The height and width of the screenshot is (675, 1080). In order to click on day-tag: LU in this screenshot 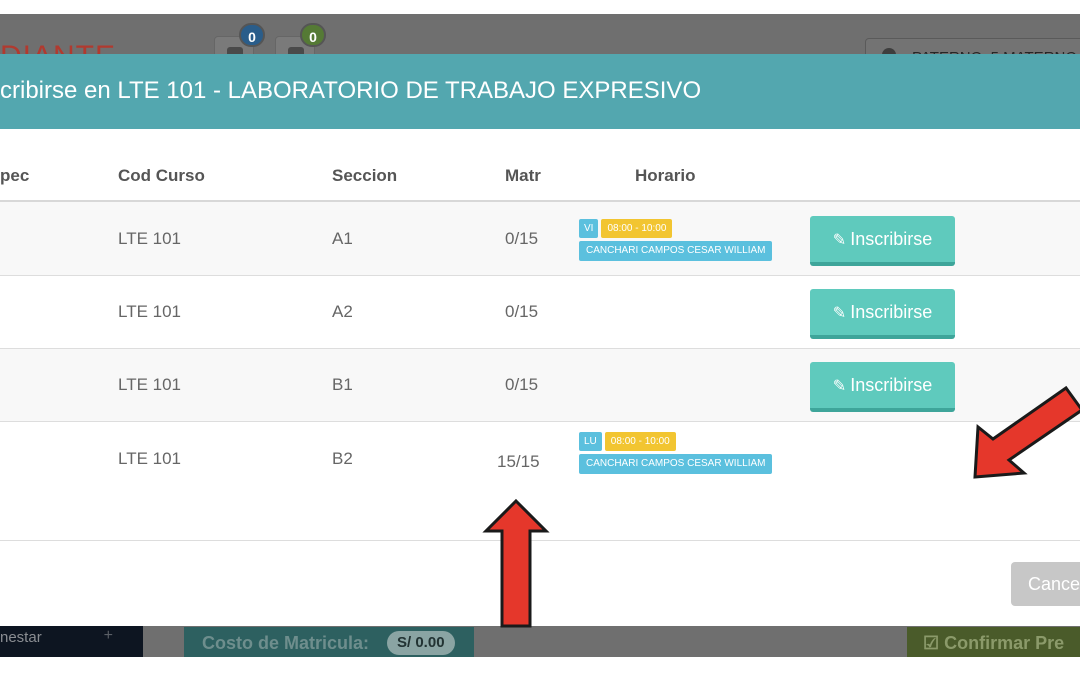, I will do `click(590, 441)`.